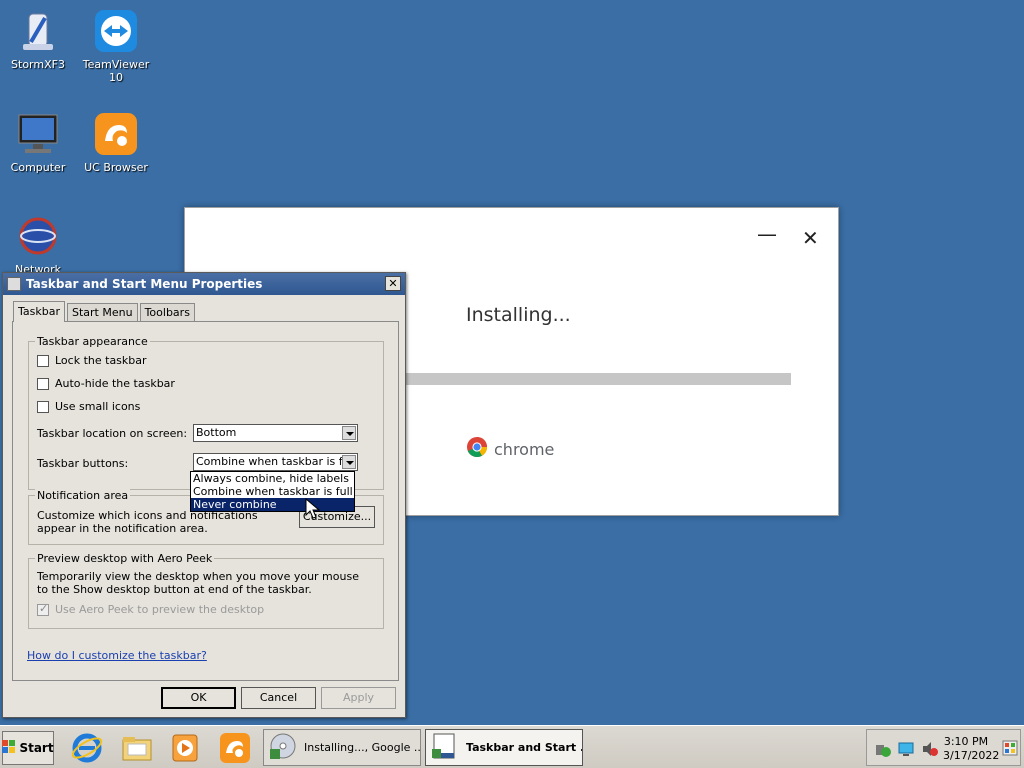 The width and height of the screenshot is (1024, 768). Describe the element at coordinates (1010, 749) in the screenshot. I see `tray-flag-icon` at that location.